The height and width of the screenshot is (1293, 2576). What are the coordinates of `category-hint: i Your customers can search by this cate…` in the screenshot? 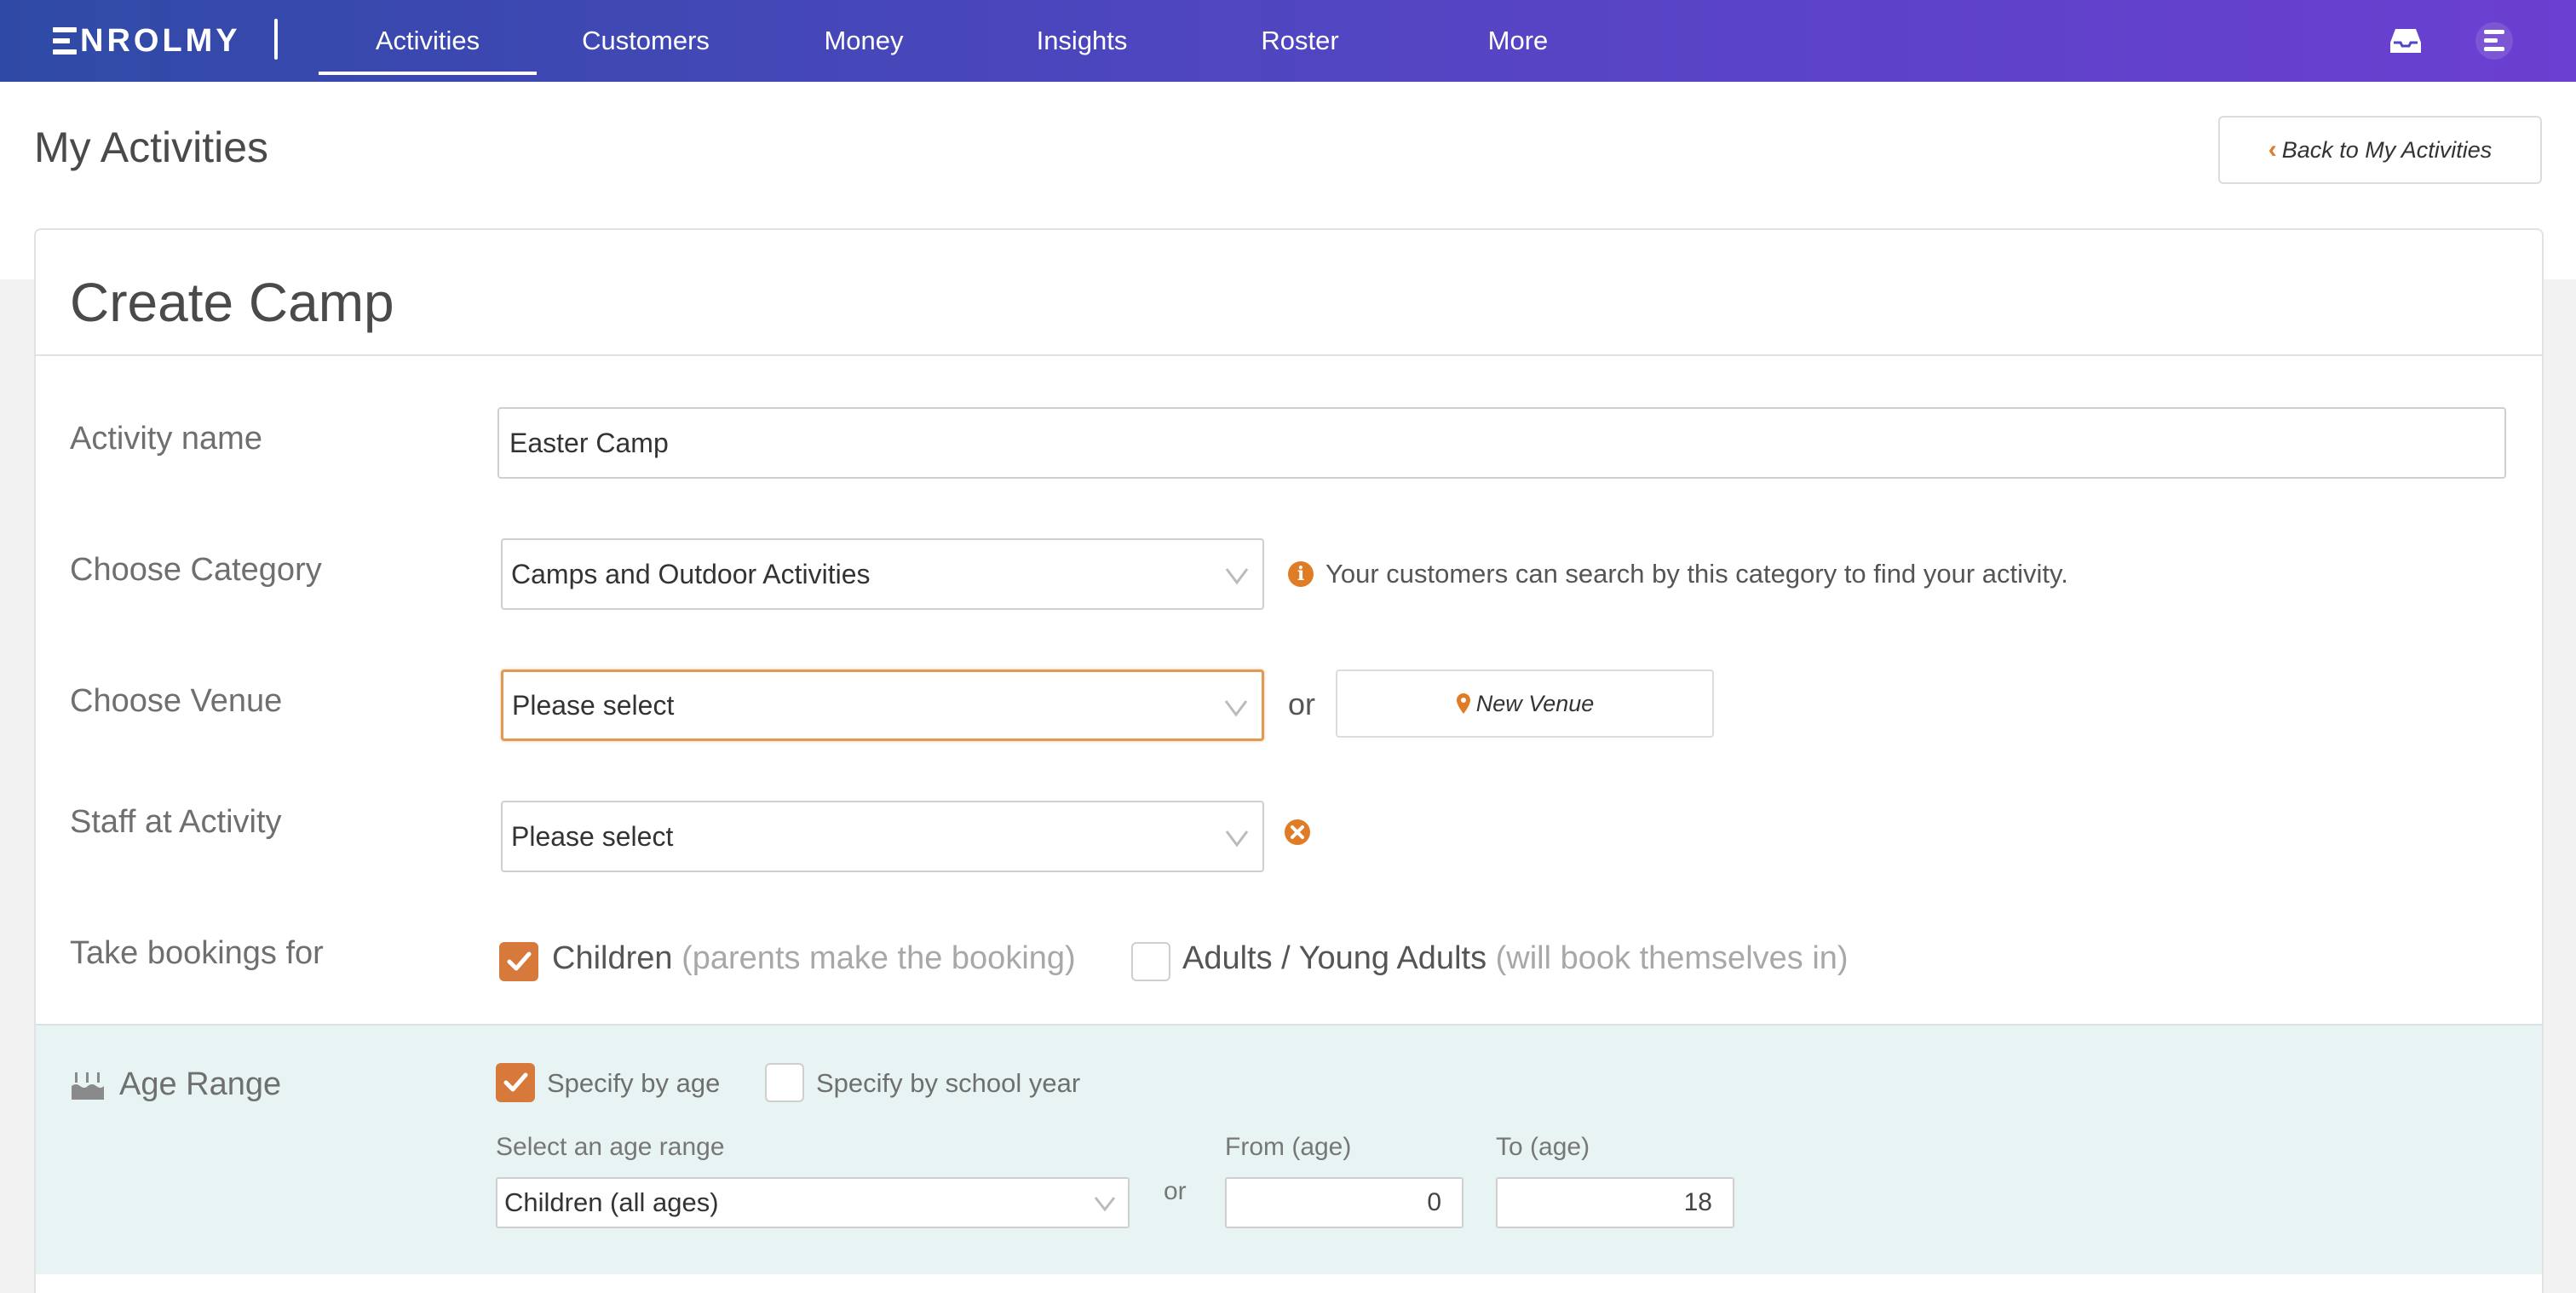 It's located at (1678, 574).